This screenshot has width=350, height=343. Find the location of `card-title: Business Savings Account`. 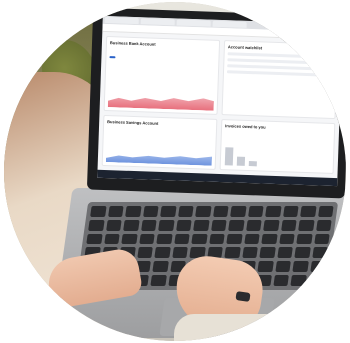

card-title: Business Savings Account is located at coordinates (133, 122).